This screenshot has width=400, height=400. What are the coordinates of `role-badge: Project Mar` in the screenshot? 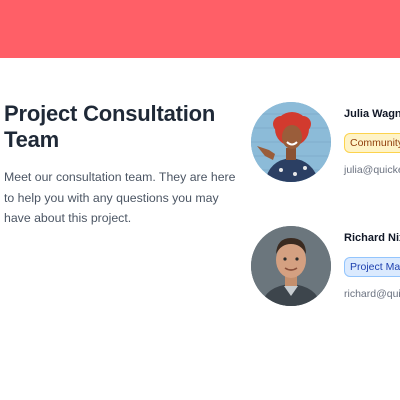 It's located at (372, 267).